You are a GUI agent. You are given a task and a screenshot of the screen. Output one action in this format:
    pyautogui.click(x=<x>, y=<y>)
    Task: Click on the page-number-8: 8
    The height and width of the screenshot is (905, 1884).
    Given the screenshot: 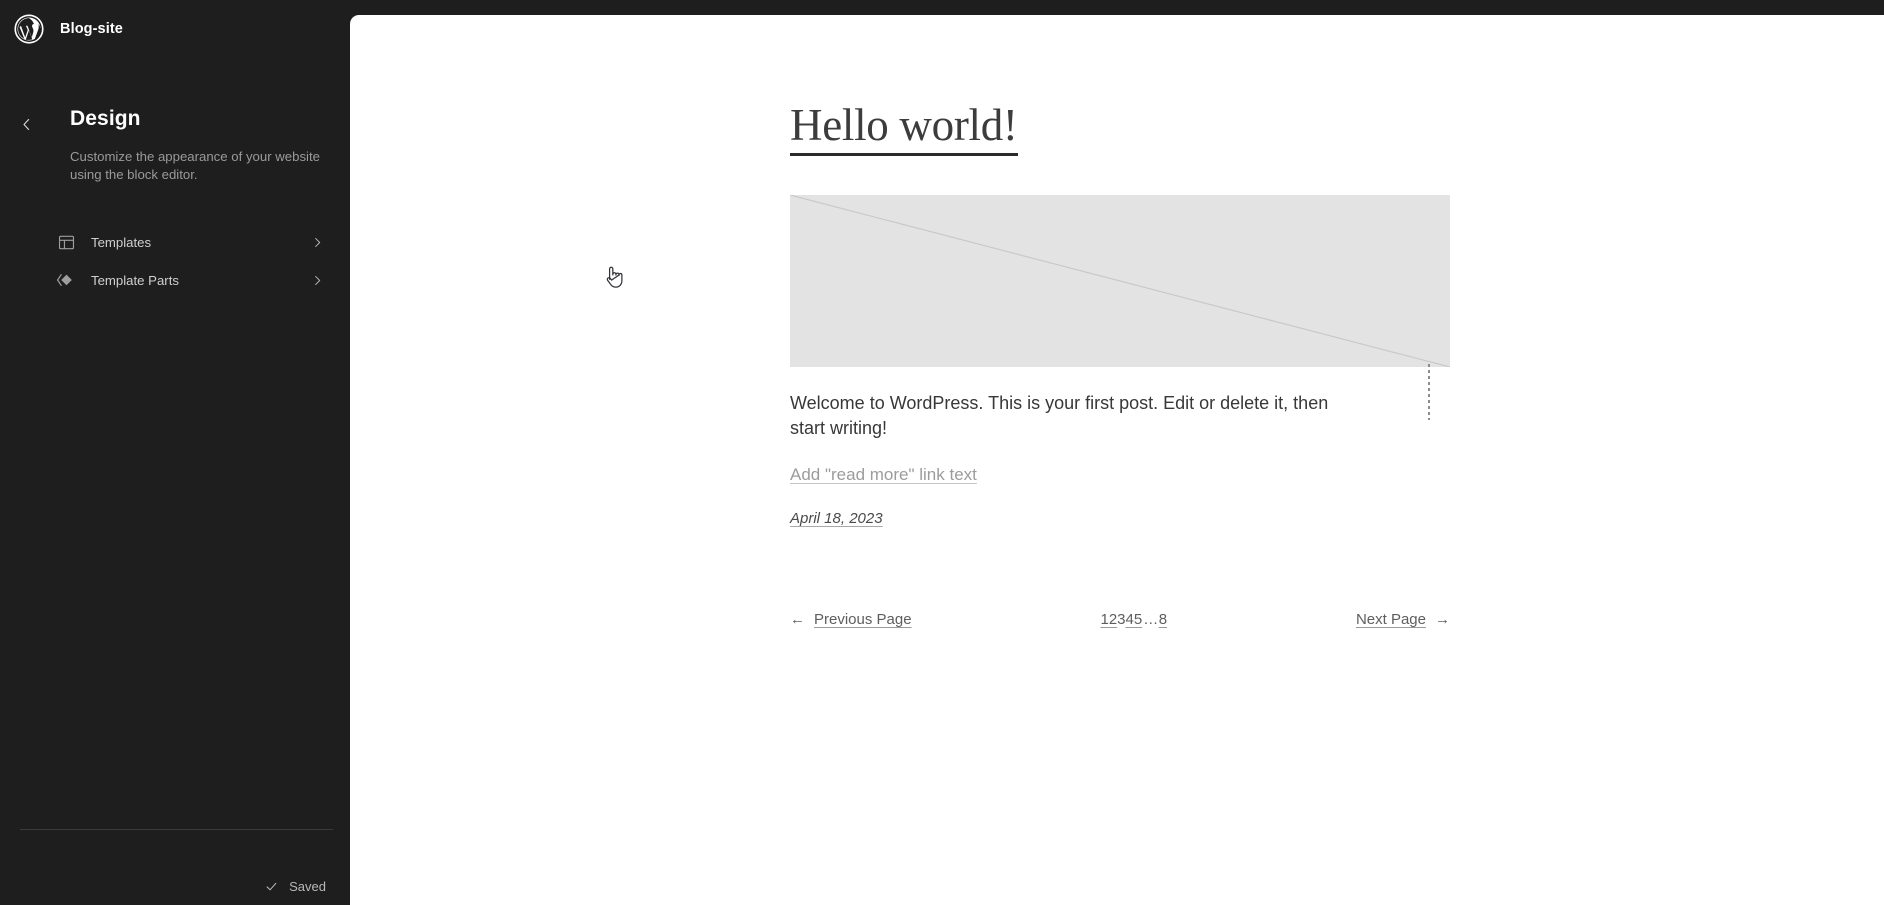 What is the action you would take?
    pyautogui.click(x=1163, y=619)
    